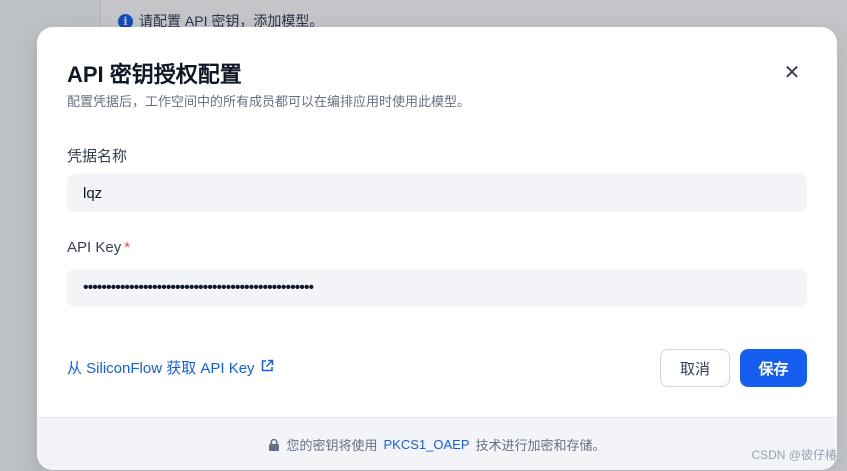  What do you see at coordinates (269, 101) in the screenshot?
I see `modal-description: 配置凭据后，工作空间中的所有成员都可以在编排应用时使用此模型。` at bounding box center [269, 101].